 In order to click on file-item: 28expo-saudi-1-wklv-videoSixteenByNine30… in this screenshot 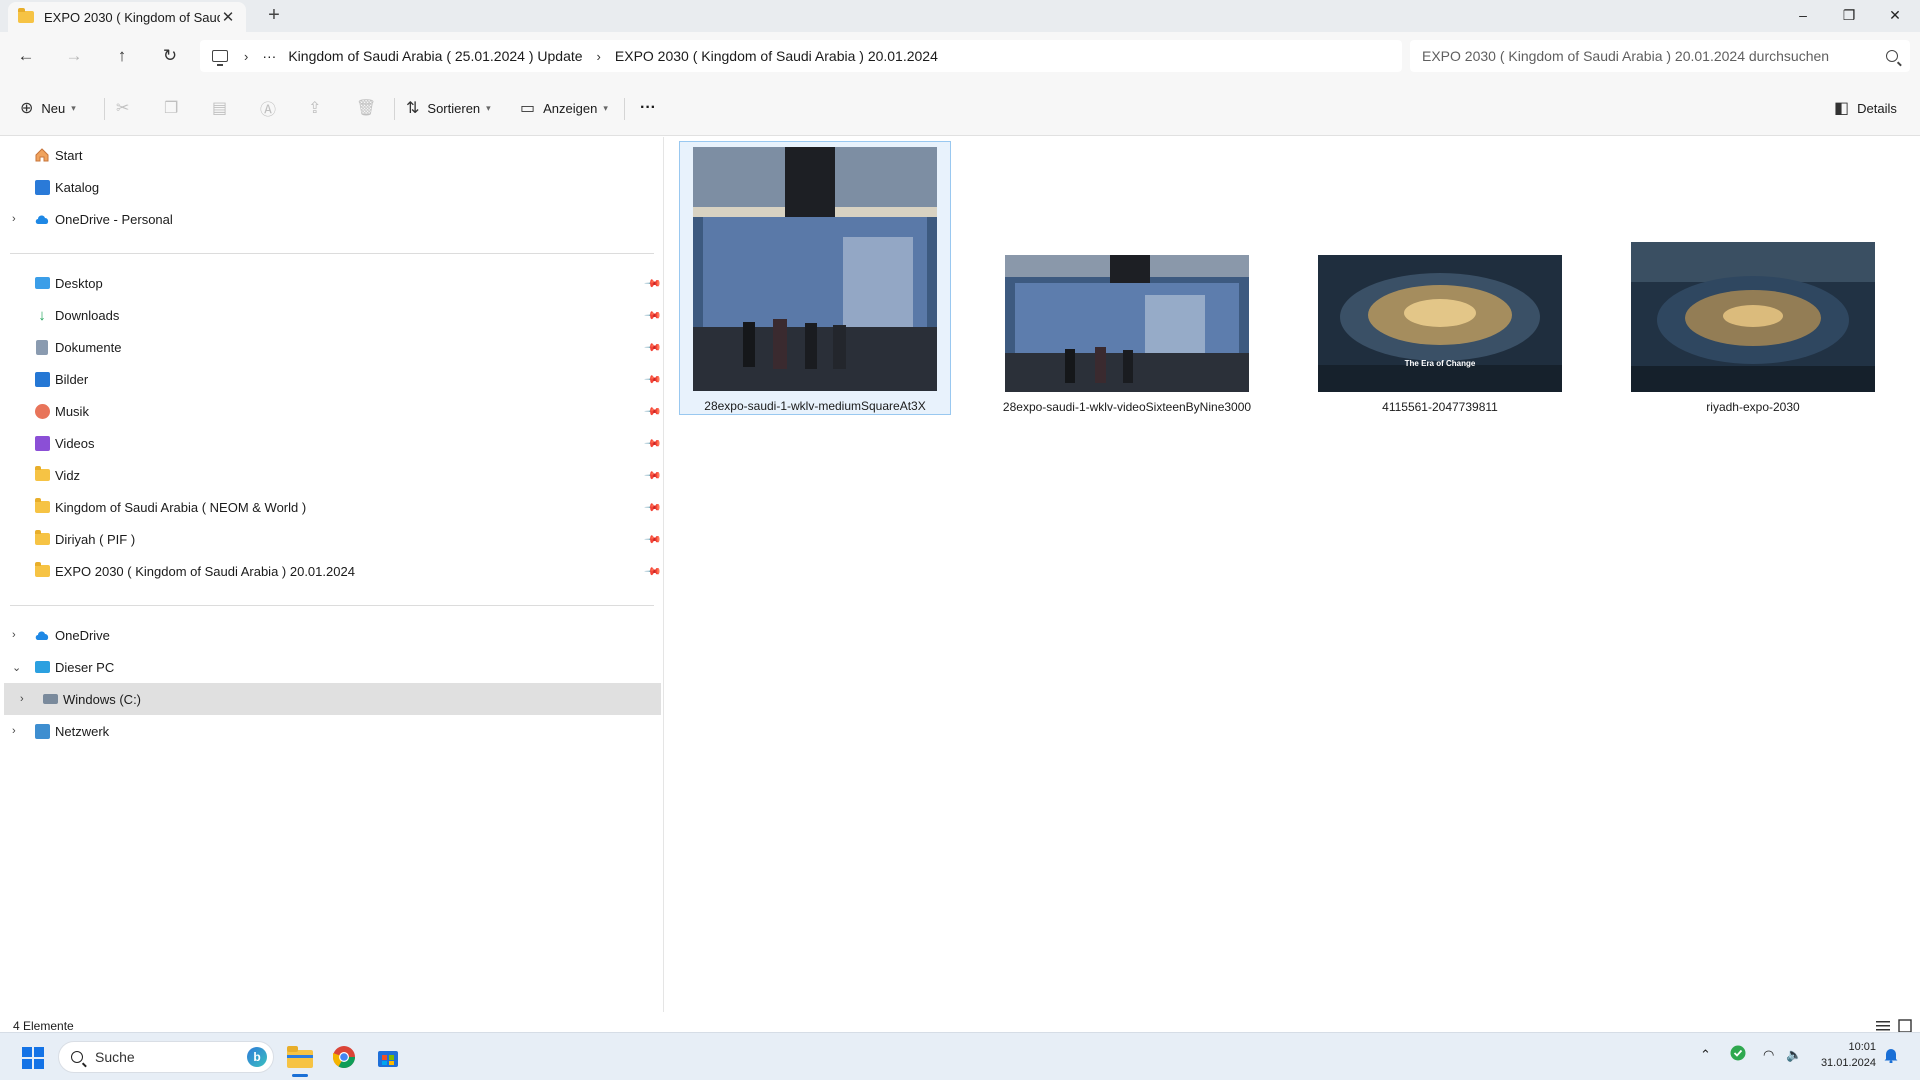, I will do `click(1127, 334)`.